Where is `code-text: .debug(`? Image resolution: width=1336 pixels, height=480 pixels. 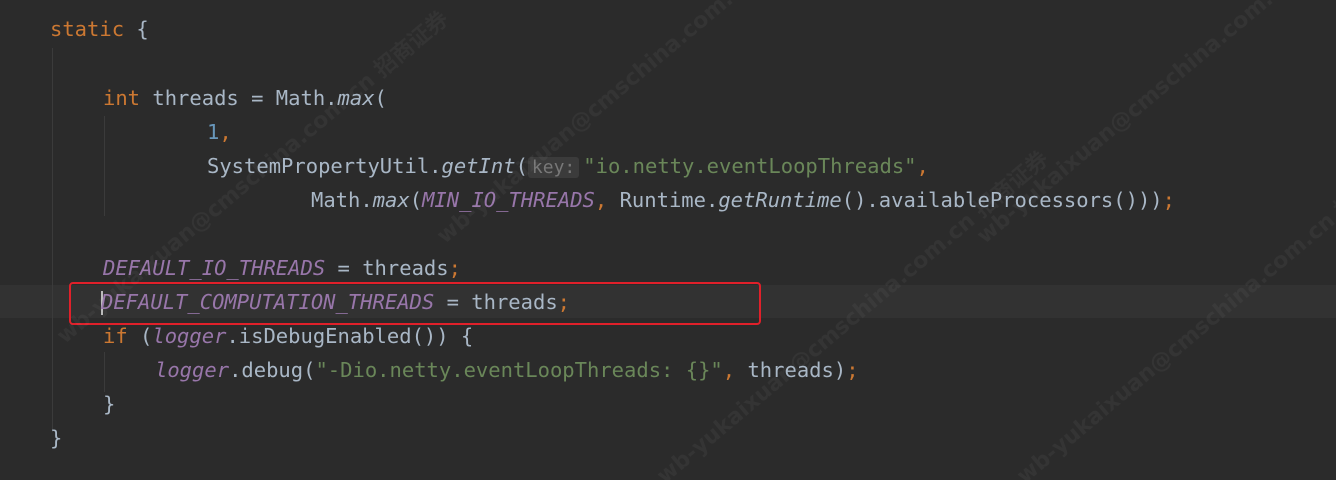
code-text: .debug( is located at coordinates (272, 370).